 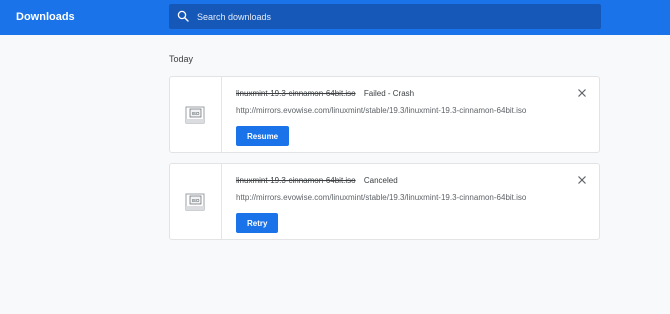 I want to click on search-icon, so click(x=183, y=16).